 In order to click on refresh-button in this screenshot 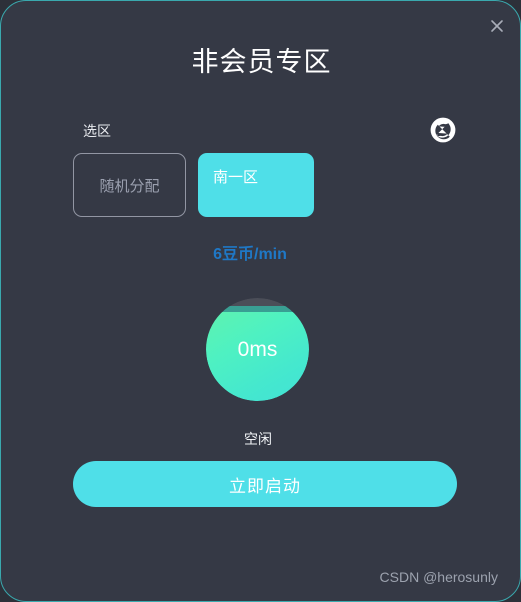, I will do `click(443, 130)`.